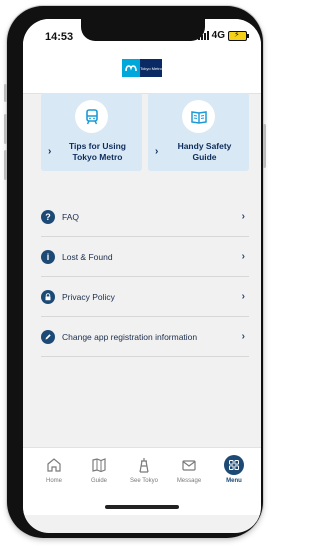 The width and height of the screenshot is (320, 546). I want to click on lock-icon, so click(48, 296).